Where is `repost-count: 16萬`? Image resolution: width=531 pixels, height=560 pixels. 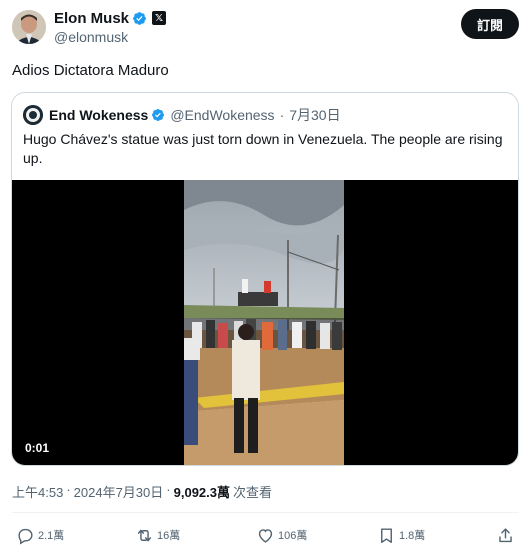 repost-count: 16萬 is located at coordinates (169, 536).